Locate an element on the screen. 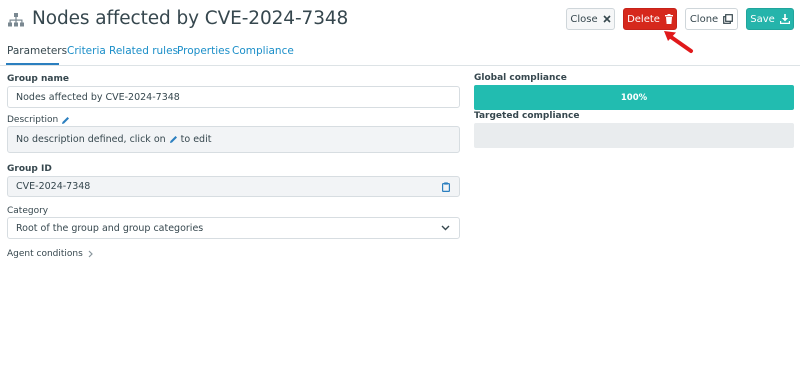 The width and height of the screenshot is (800, 382). delete-button: Delete is located at coordinates (650, 19).